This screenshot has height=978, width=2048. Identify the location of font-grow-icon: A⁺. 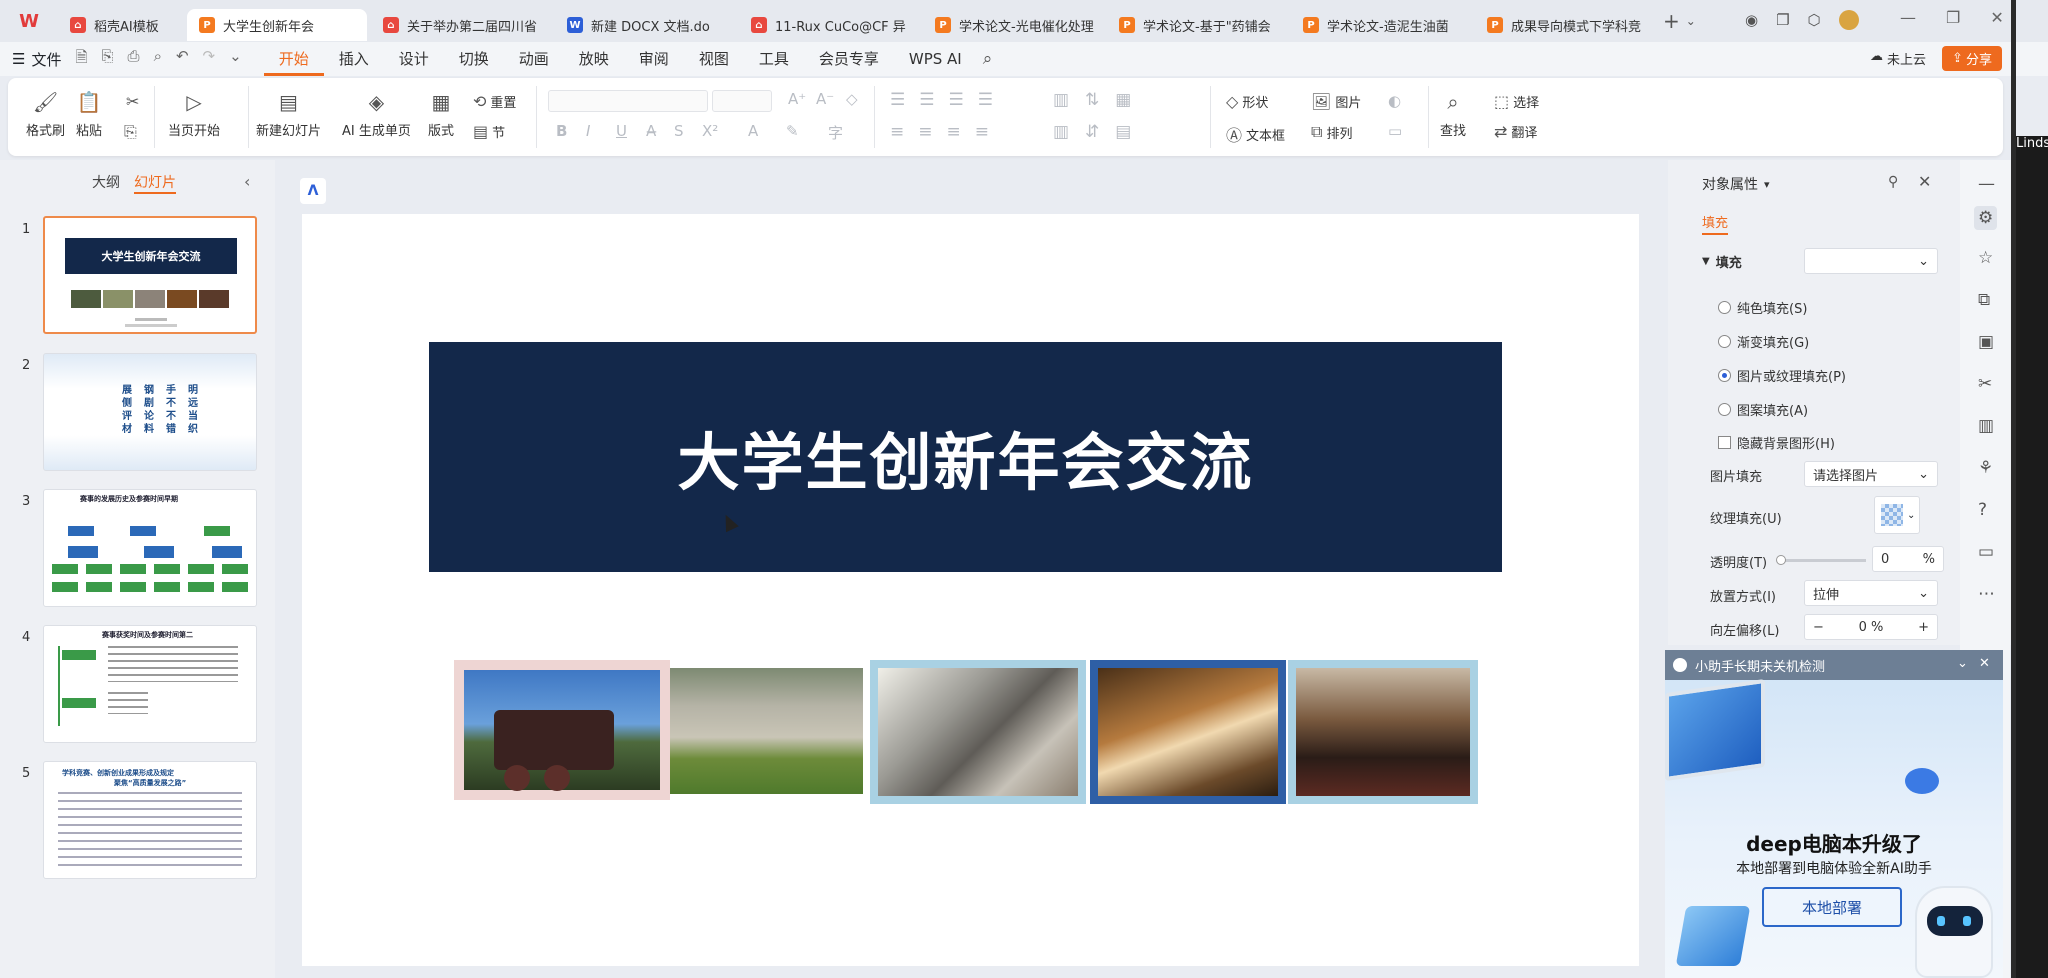
(797, 99).